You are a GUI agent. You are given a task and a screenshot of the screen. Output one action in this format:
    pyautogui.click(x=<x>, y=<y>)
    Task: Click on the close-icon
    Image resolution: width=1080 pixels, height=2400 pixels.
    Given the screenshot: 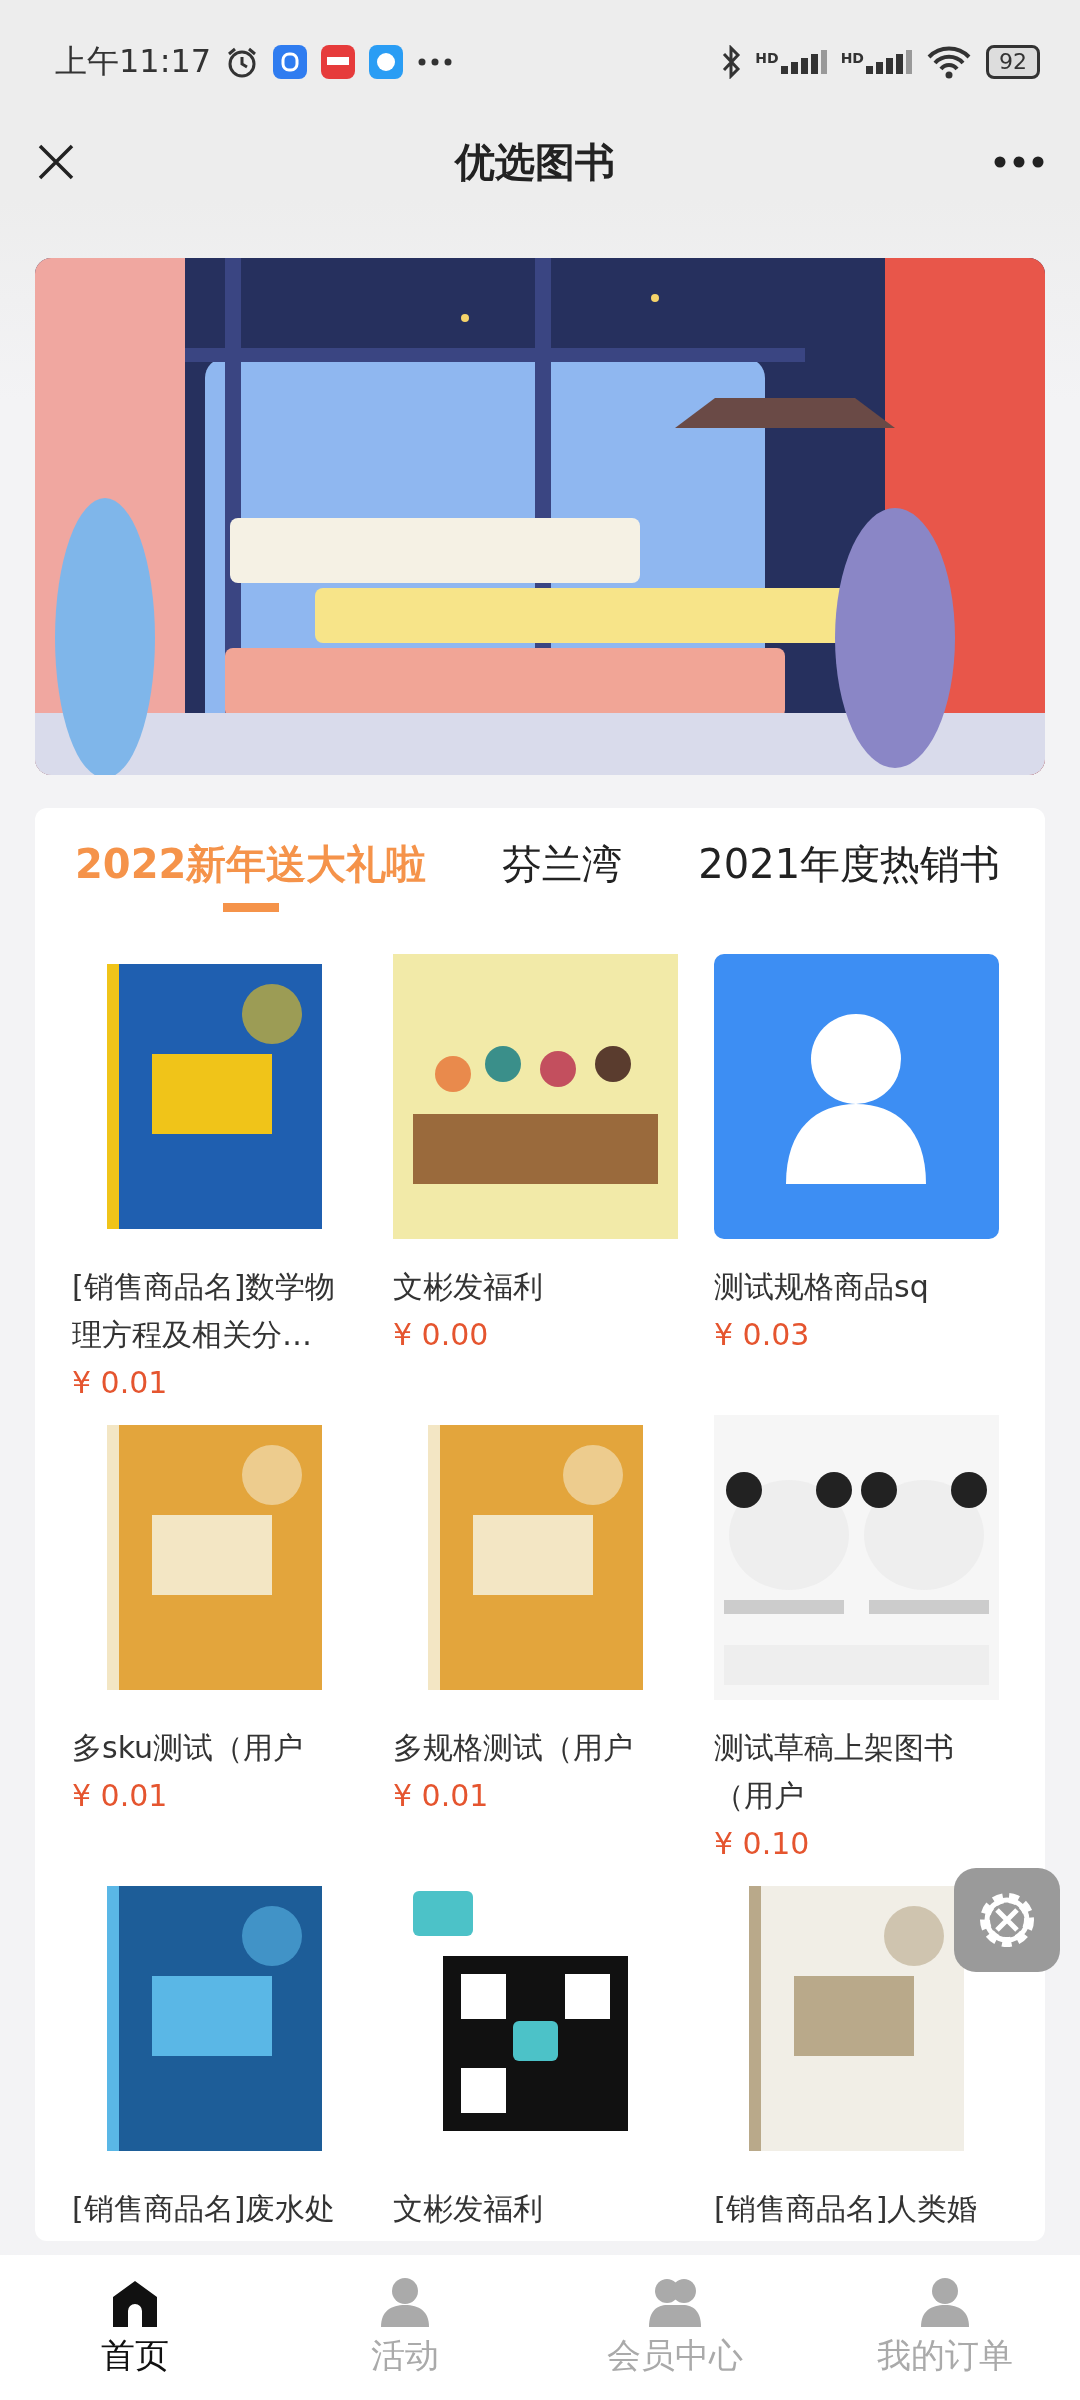 What is the action you would take?
    pyautogui.click(x=56, y=162)
    